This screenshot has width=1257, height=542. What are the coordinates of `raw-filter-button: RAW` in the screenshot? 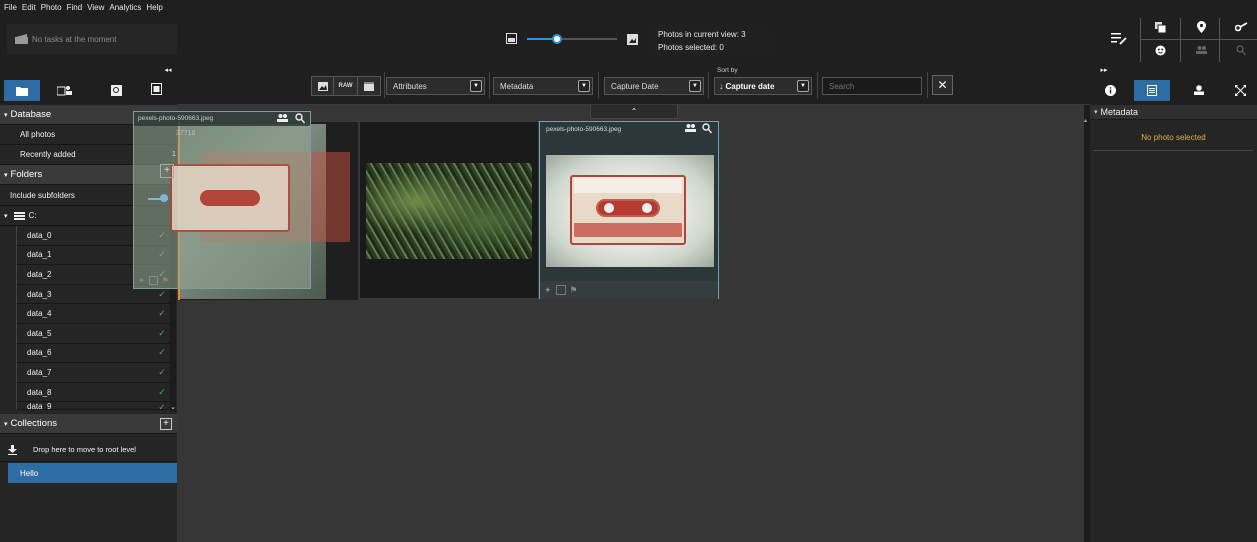 It's located at (346, 86).